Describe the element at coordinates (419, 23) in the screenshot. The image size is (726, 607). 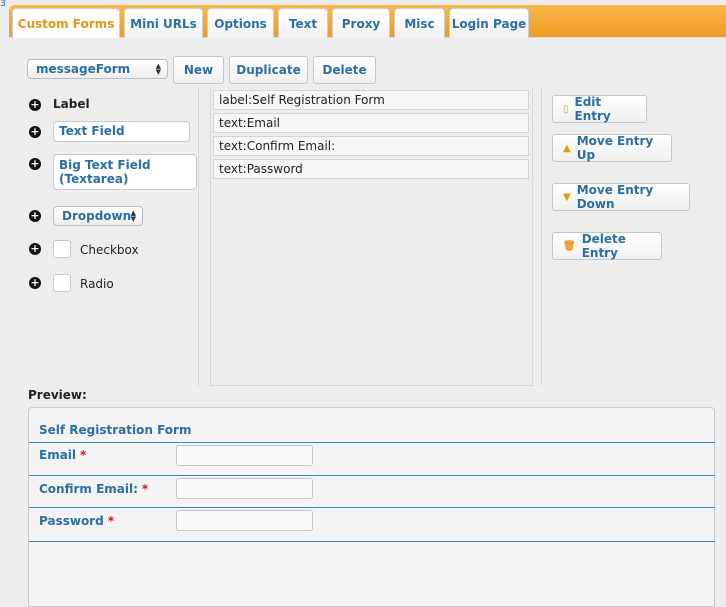
I see `tab-misc: Misc` at that location.